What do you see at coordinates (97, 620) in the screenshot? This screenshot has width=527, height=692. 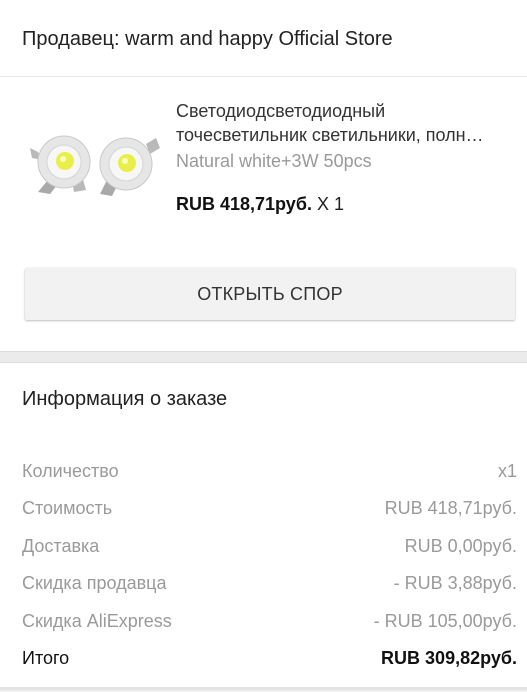 I see `order-row-label: Скидка AliExpress` at bounding box center [97, 620].